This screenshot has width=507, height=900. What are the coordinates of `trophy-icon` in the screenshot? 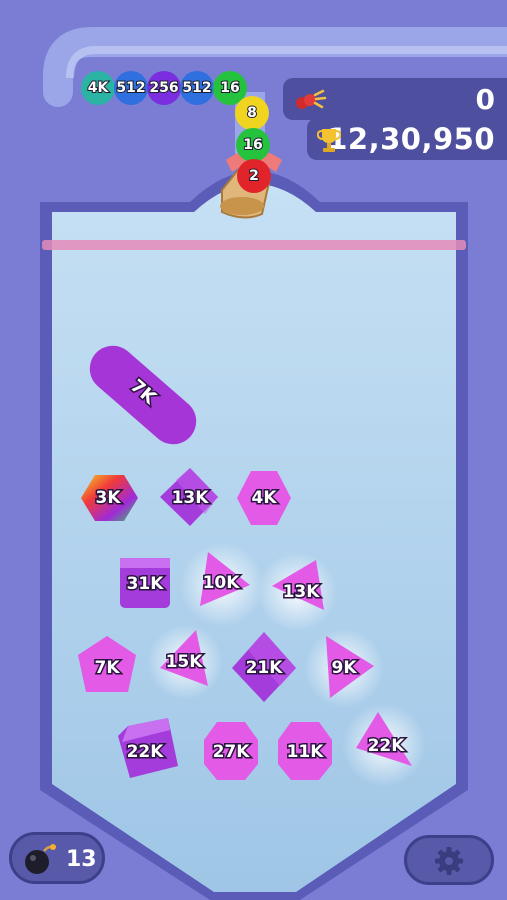 It's located at (329, 143).